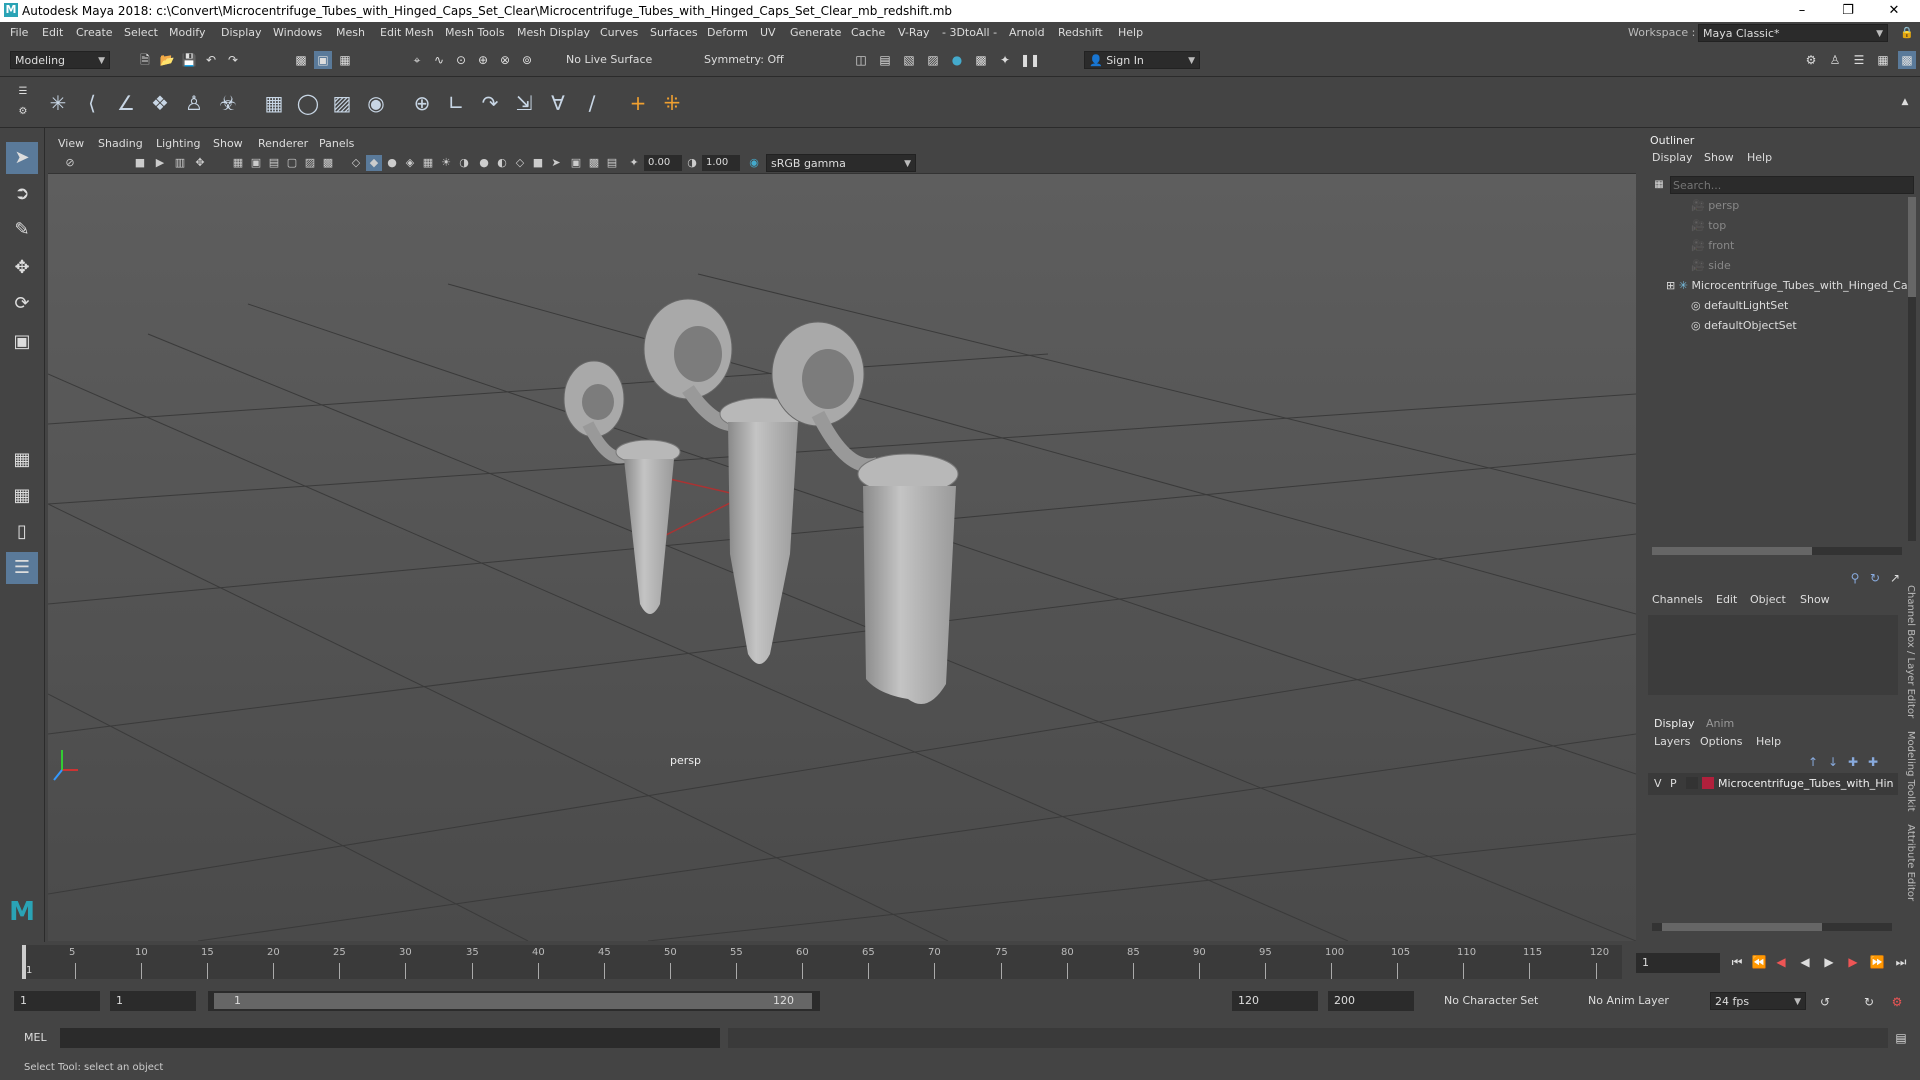 The image size is (1920, 1080). What do you see at coordinates (475, 32) in the screenshot?
I see `menu-mesh-tools: Mesh Tools` at bounding box center [475, 32].